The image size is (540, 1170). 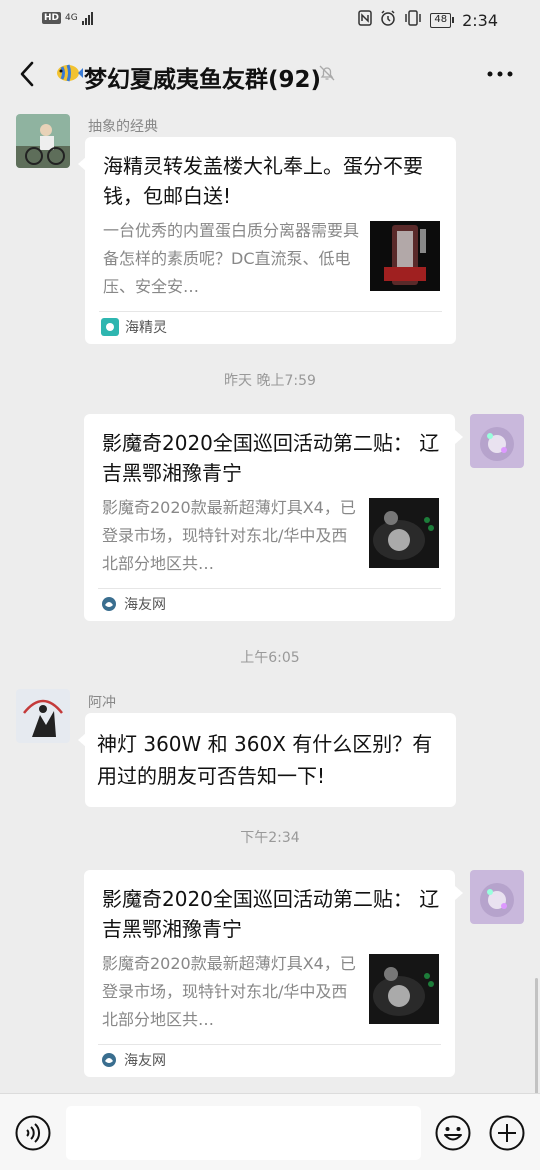 What do you see at coordinates (480, 20) in the screenshot?
I see `clock: 2:34` at bounding box center [480, 20].